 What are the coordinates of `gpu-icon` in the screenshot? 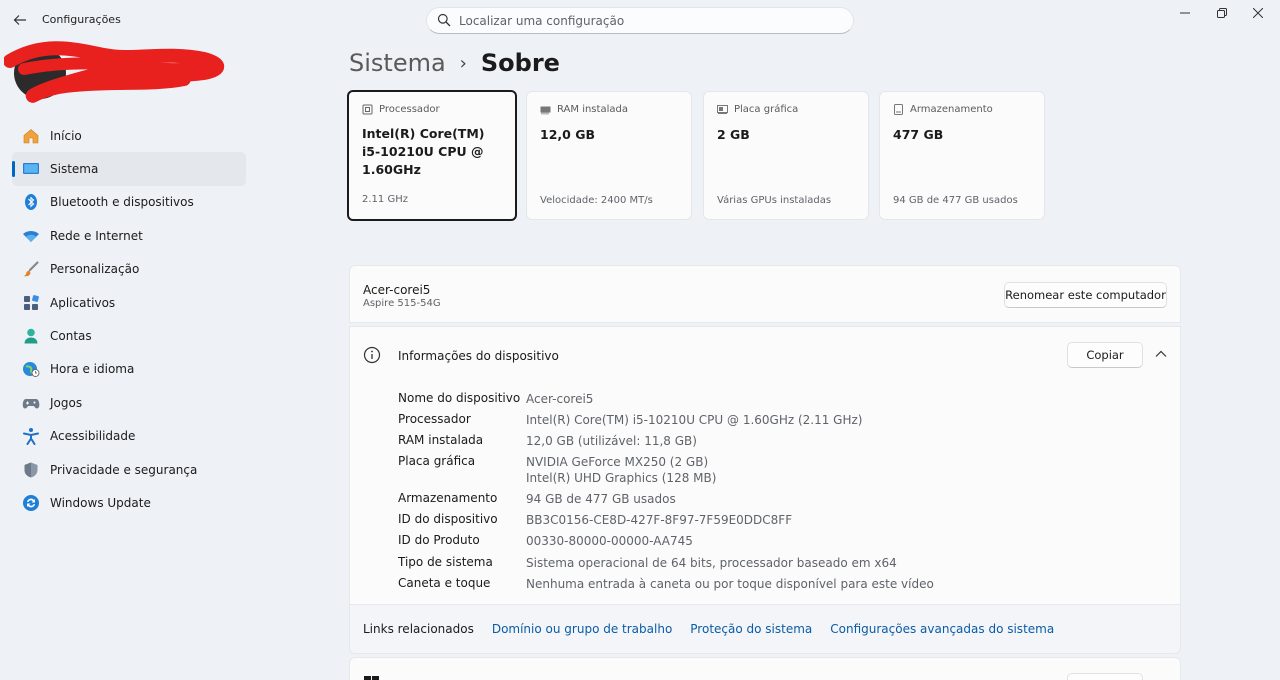 It's located at (722, 109).